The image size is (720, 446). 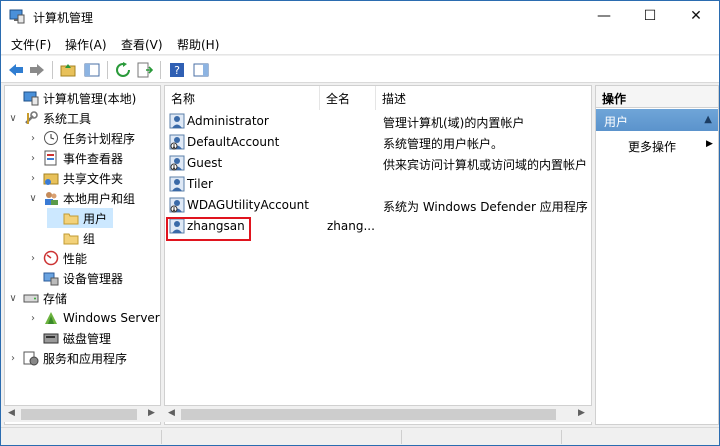 I want to click on tree-item: ∨ 存储, so click(x=37, y=298).